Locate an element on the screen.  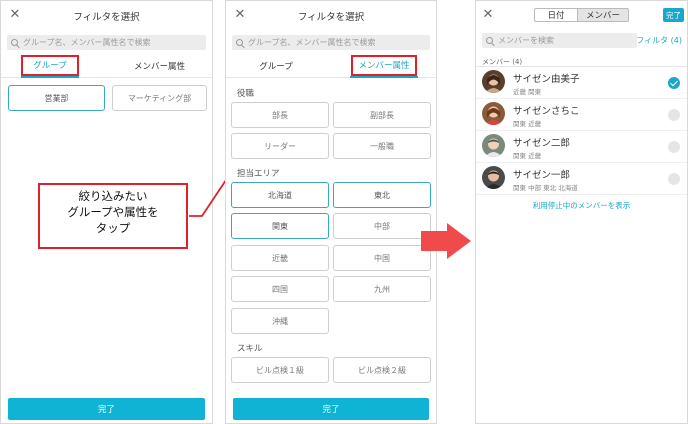
member-row: サイゼン一郎 関東 中部 東北 北海道 is located at coordinates (581, 179).